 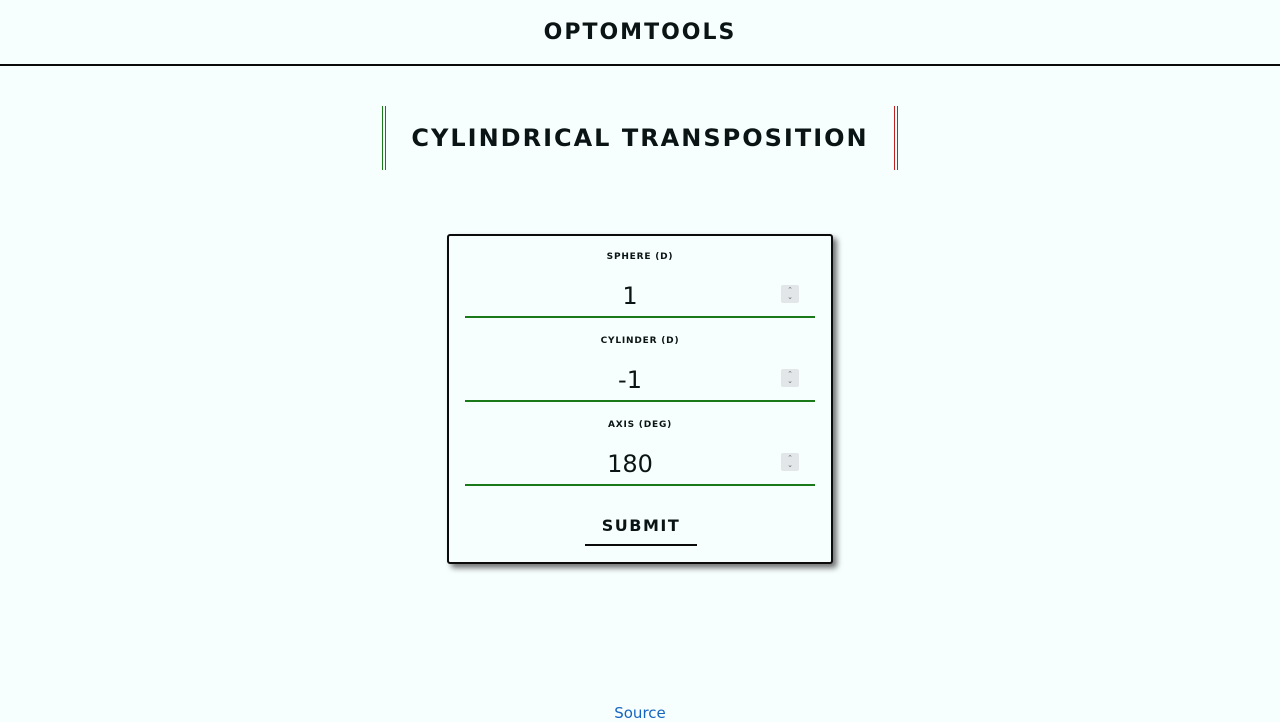 I want to click on sphere-spinner-icon: ⌃ ⌄, so click(x=790, y=294).